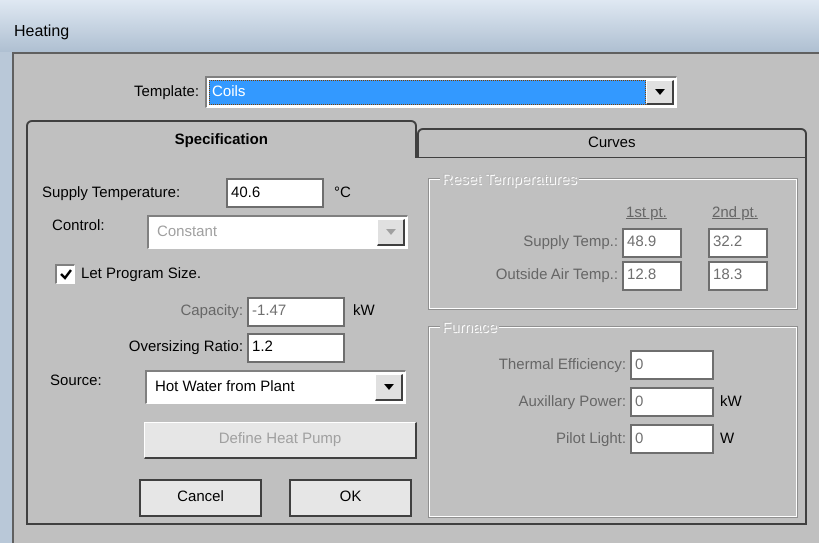 The width and height of the screenshot is (819, 543). What do you see at coordinates (556, 275) in the screenshot?
I see `field-label: Outside Air Temp.:` at bounding box center [556, 275].